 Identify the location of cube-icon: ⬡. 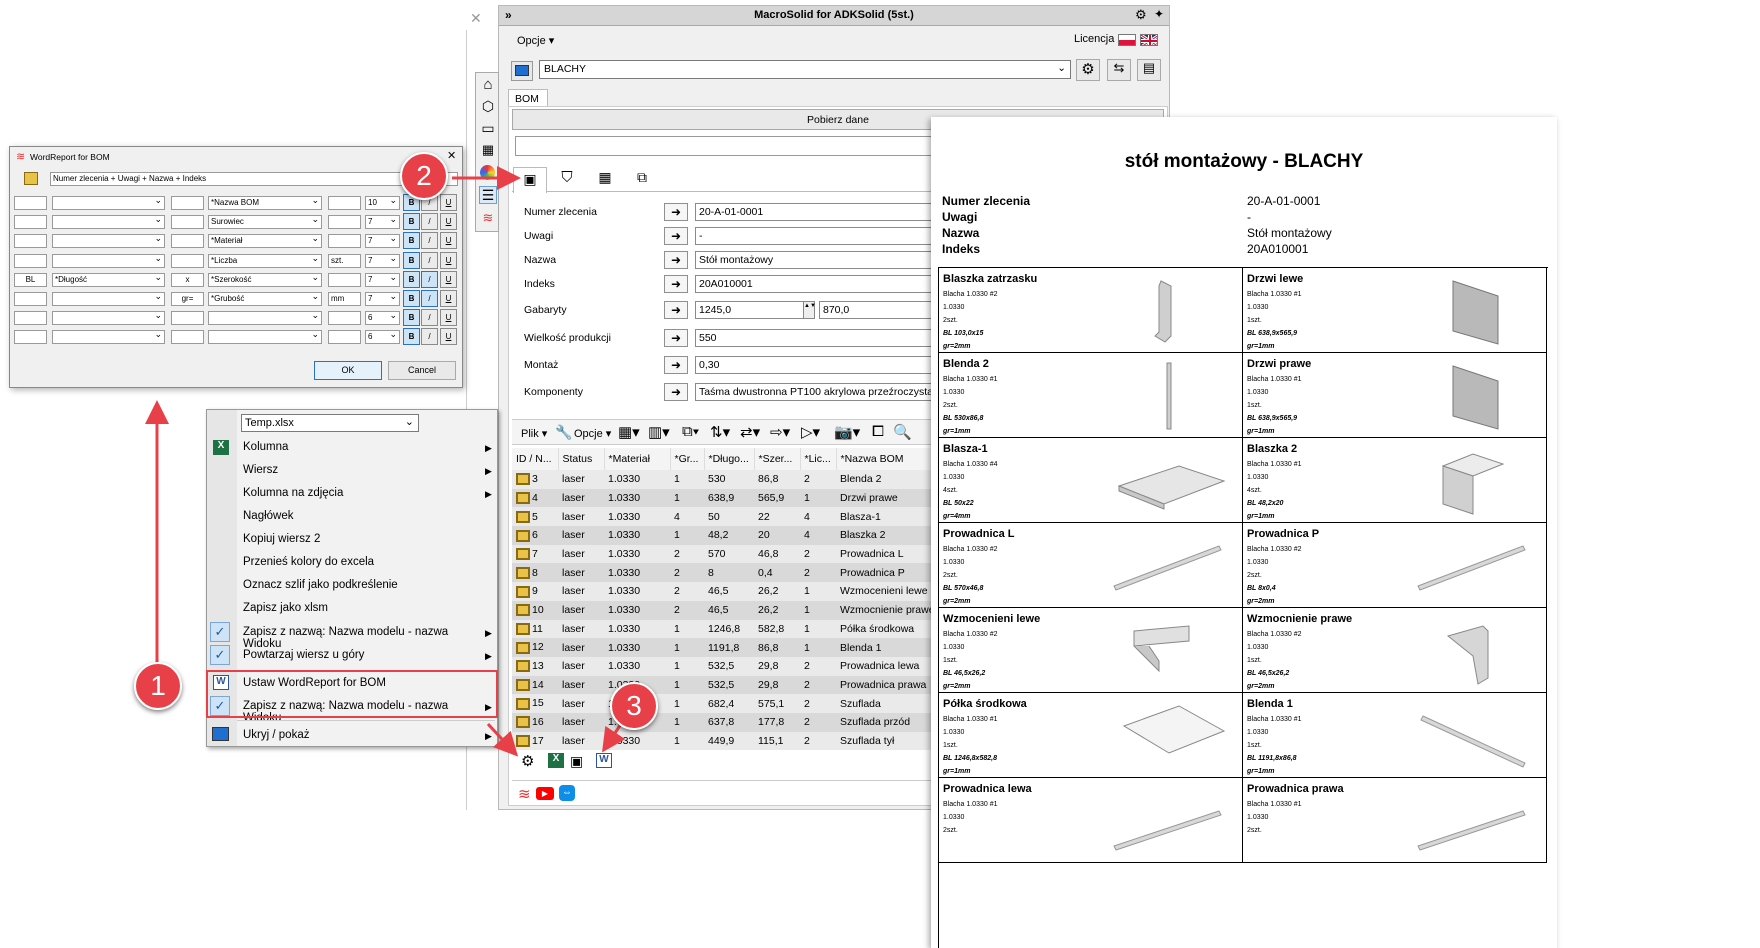
(488, 107).